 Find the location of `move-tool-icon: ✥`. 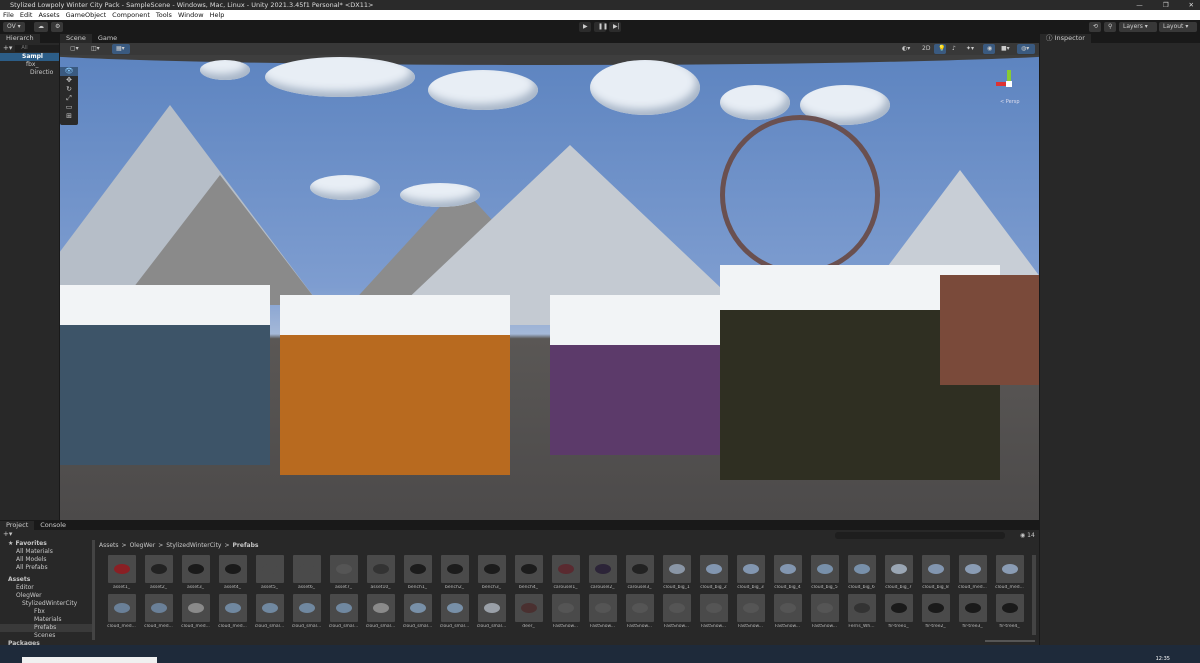

move-tool-icon: ✥ is located at coordinates (69, 80).